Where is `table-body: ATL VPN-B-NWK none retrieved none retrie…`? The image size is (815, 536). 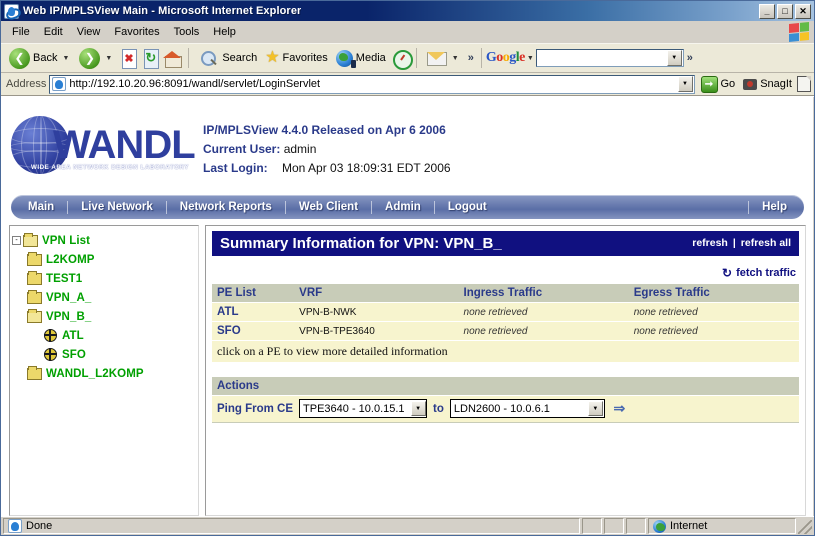
table-body: ATL VPN-B-NWK none retrieved none retrie… is located at coordinates (505, 332).